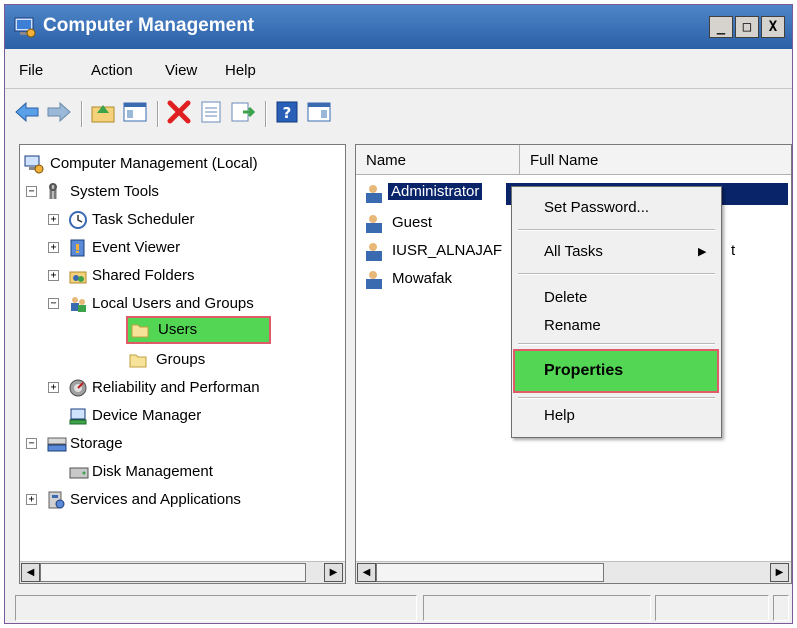 The image size is (797, 628). I want to click on help-icon: ?, so click(287, 114).